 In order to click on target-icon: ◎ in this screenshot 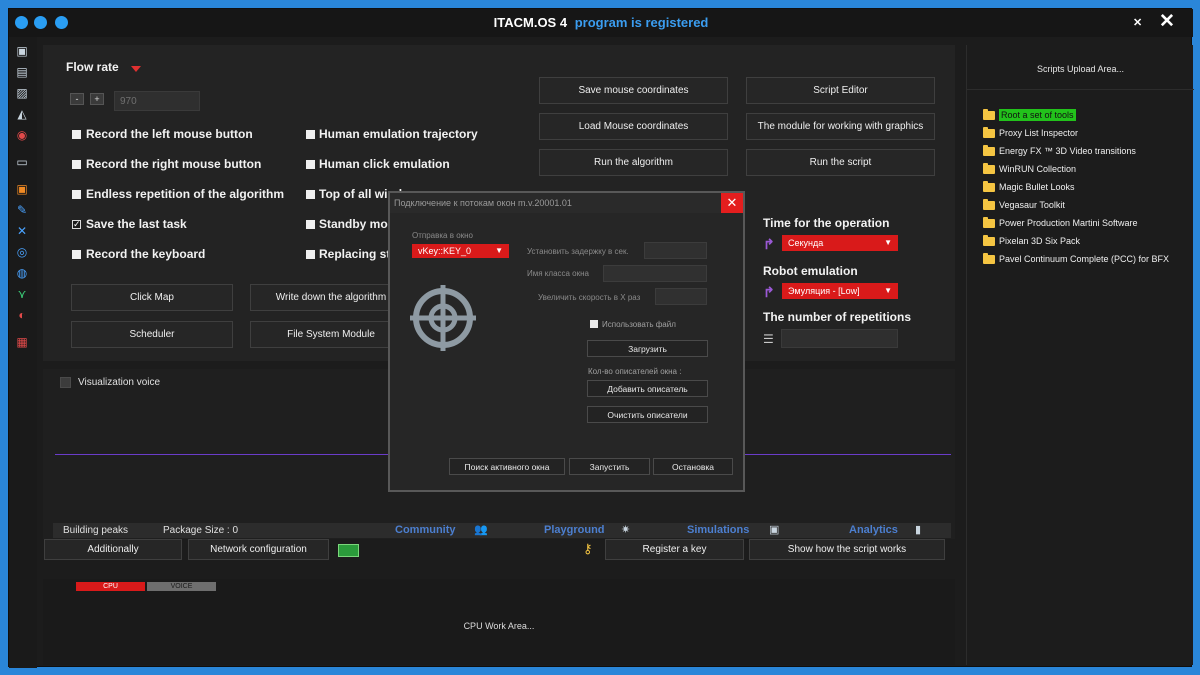, I will do `click(22, 252)`.